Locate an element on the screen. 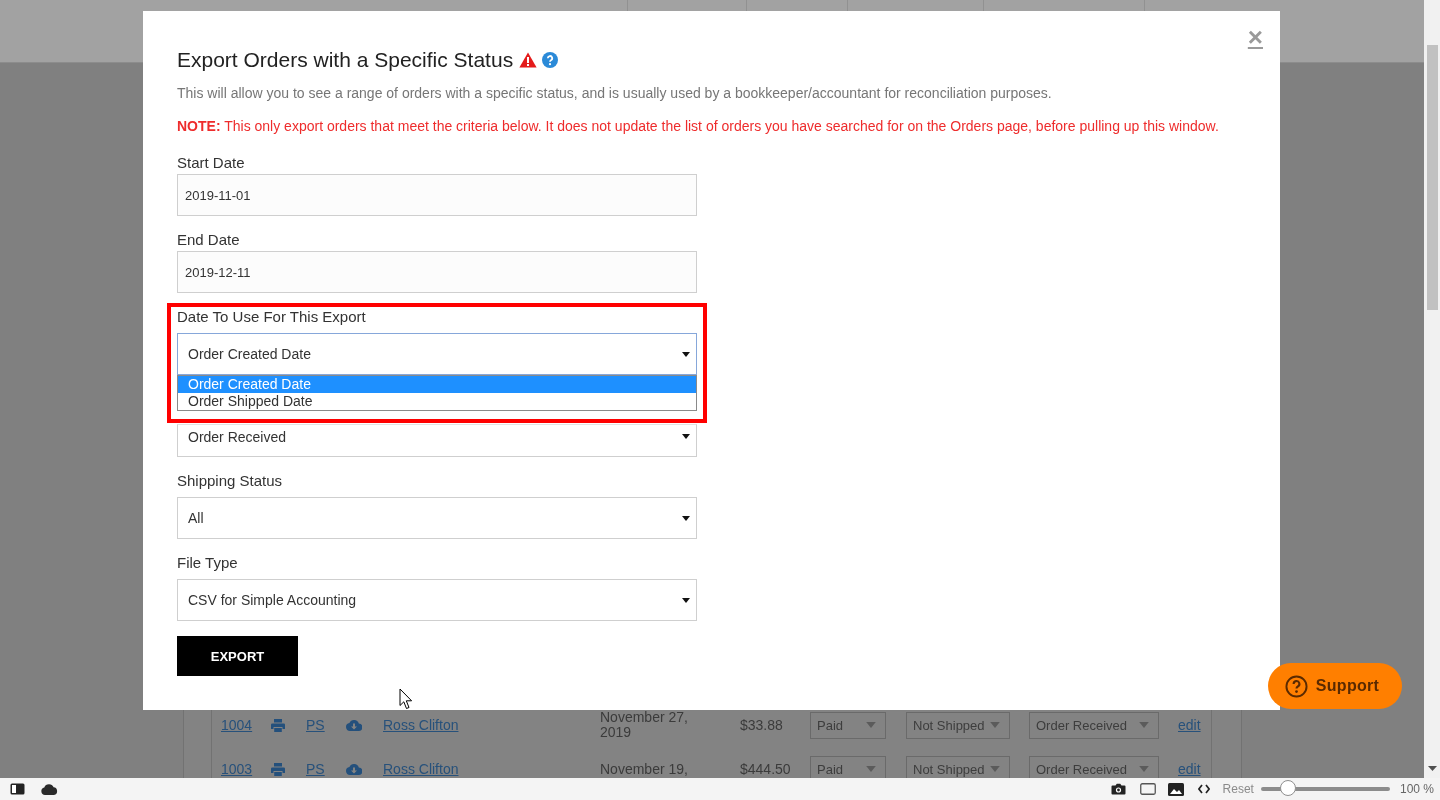 The width and height of the screenshot is (1440, 800). close-button: × is located at coordinates (1255, 37).